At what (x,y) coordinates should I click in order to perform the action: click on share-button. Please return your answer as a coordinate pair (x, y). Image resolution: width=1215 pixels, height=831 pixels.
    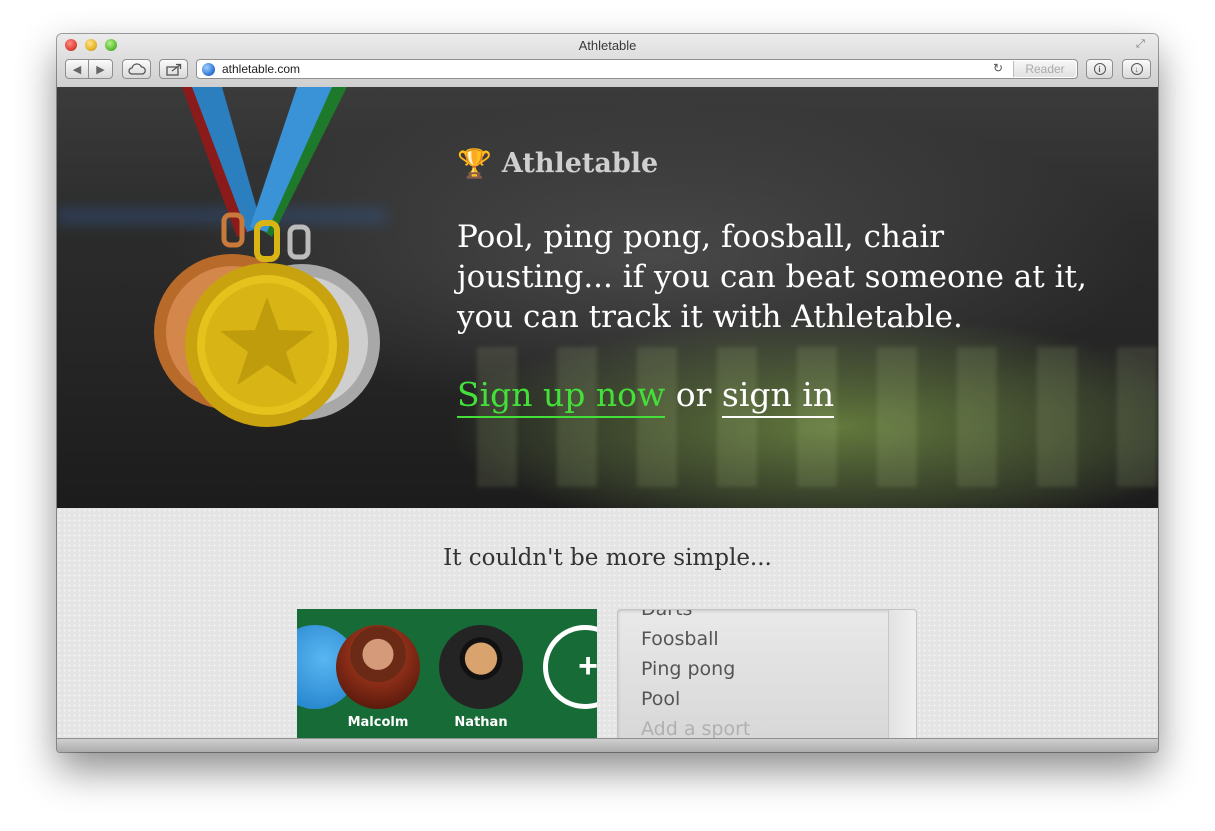
    Looking at the image, I should click on (173, 69).